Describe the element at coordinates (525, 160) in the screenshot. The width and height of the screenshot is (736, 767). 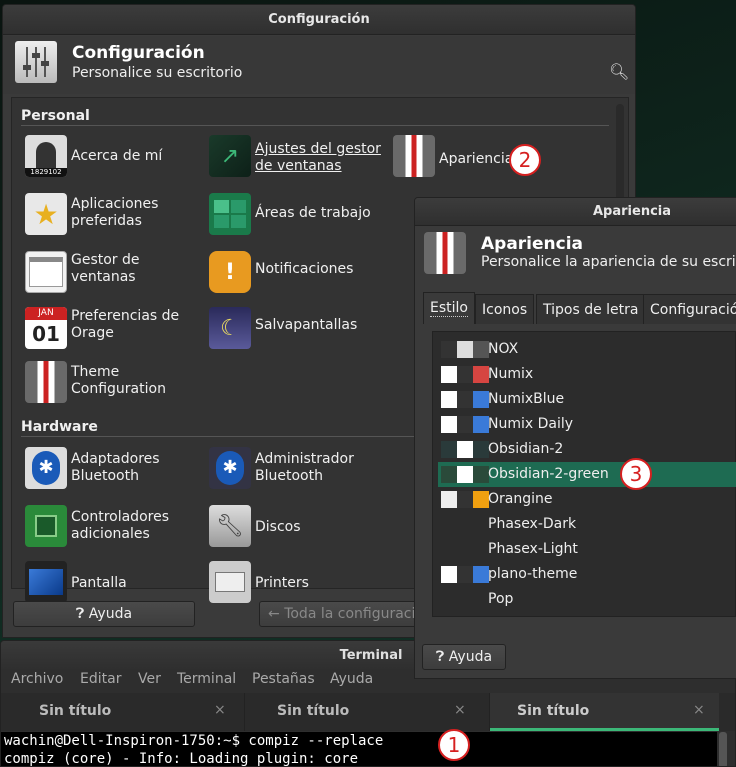
I see `annotation-badge-2: 2` at that location.